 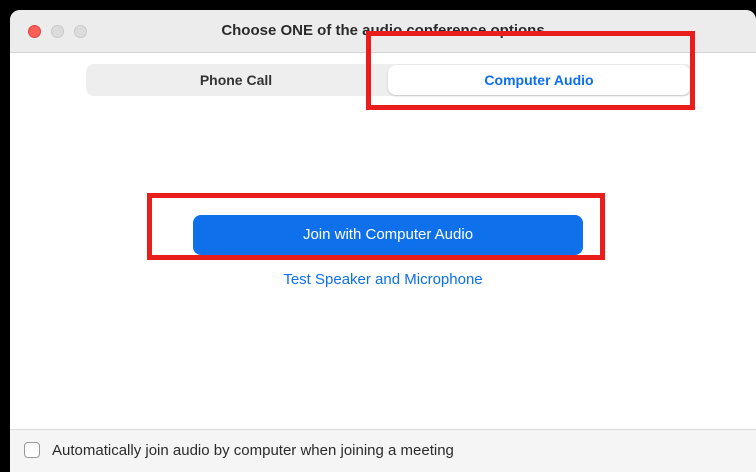 What do you see at coordinates (376, 226) in the screenshot?
I see `join-button-highlight-box` at bounding box center [376, 226].